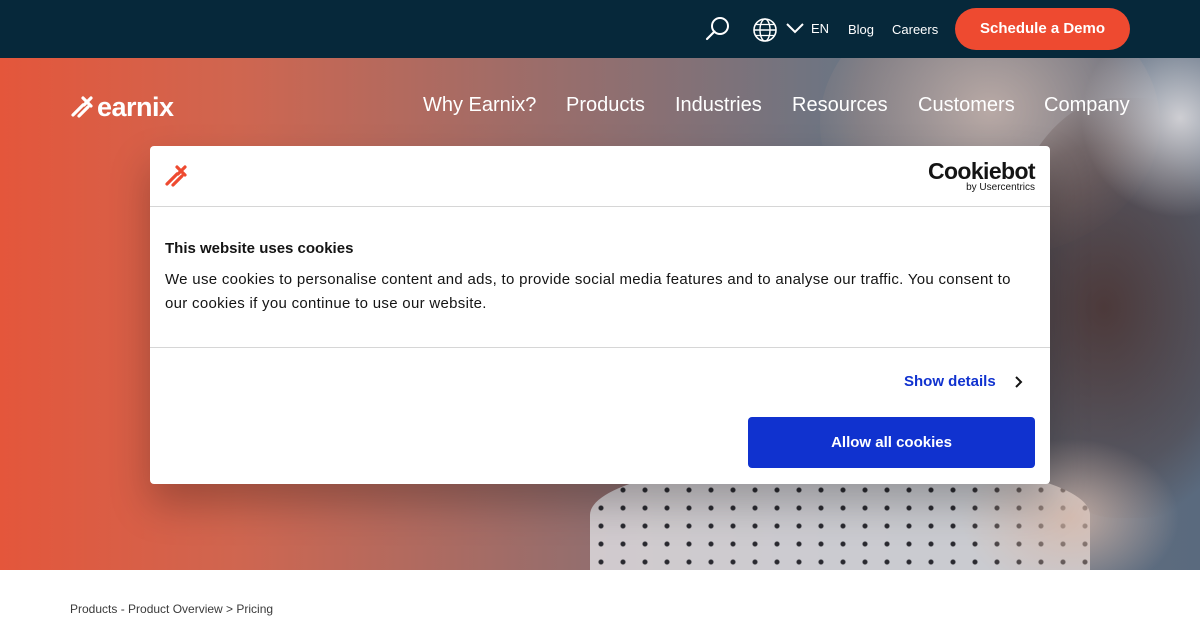 This screenshot has width=1200, height=630. I want to click on nav-company: Company, so click(1087, 105).